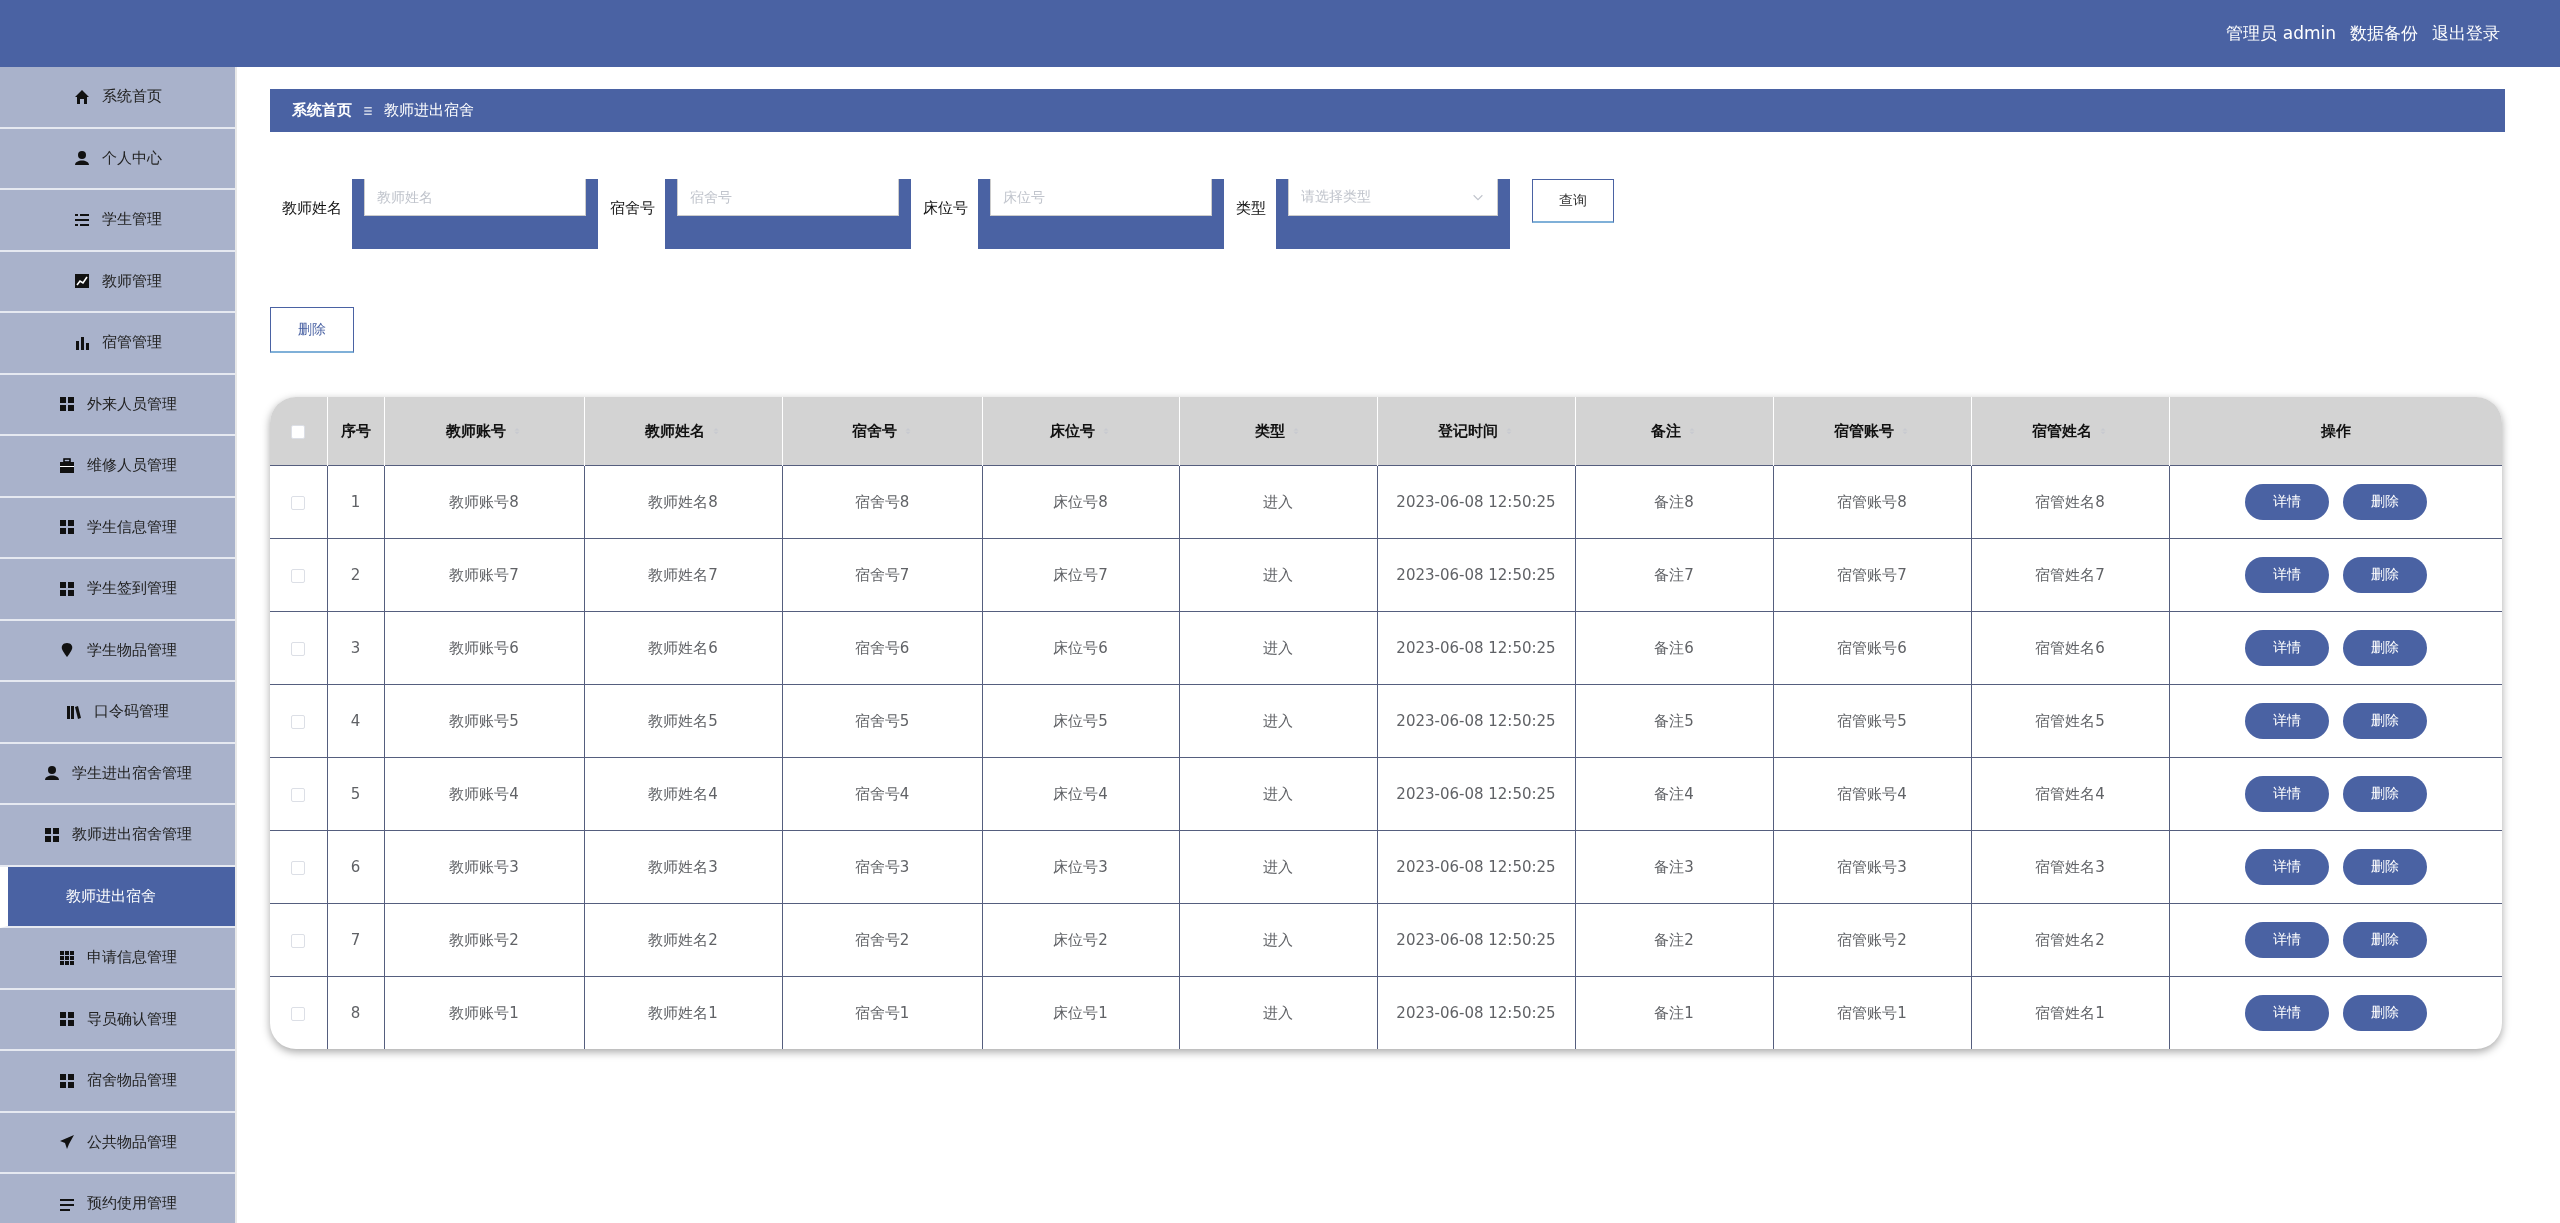 This screenshot has height=1223, width=2560. What do you see at coordinates (312, 330) in the screenshot?
I see `delete-button: 删除` at bounding box center [312, 330].